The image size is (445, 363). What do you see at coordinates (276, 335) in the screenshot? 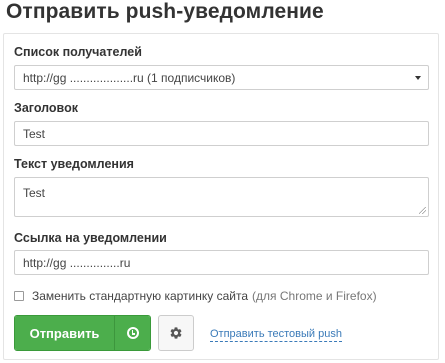
I see `send-test-push-link: Отправить тестовый push` at bounding box center [276, 335].